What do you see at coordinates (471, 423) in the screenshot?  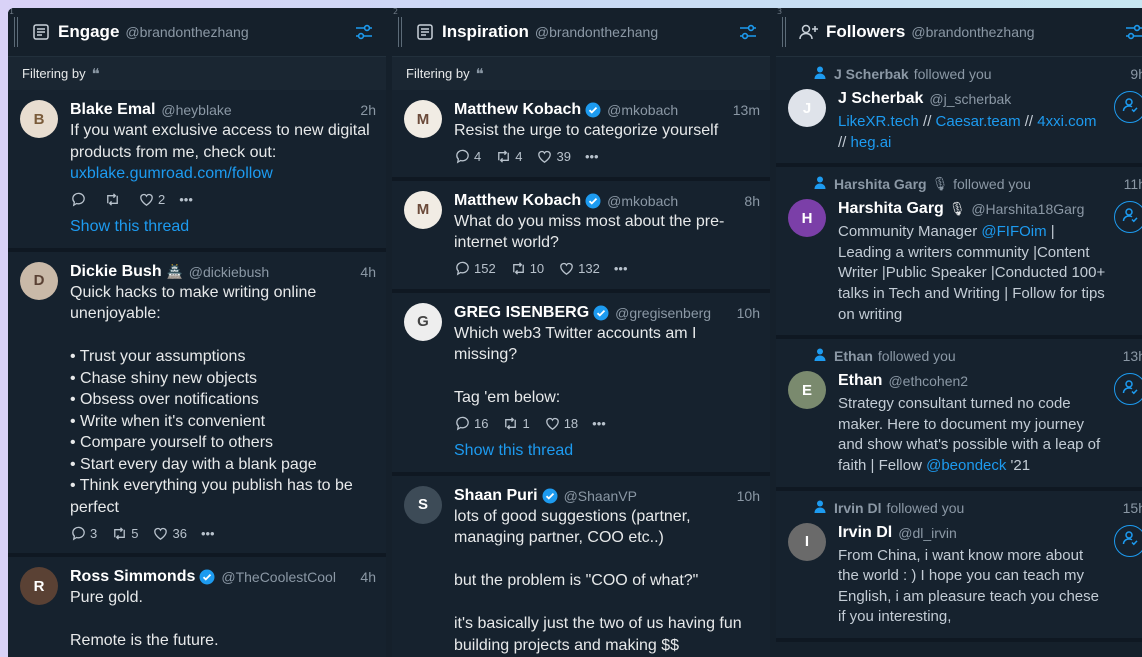 I see `reply-button: 16` at bounding box center [471, 423].